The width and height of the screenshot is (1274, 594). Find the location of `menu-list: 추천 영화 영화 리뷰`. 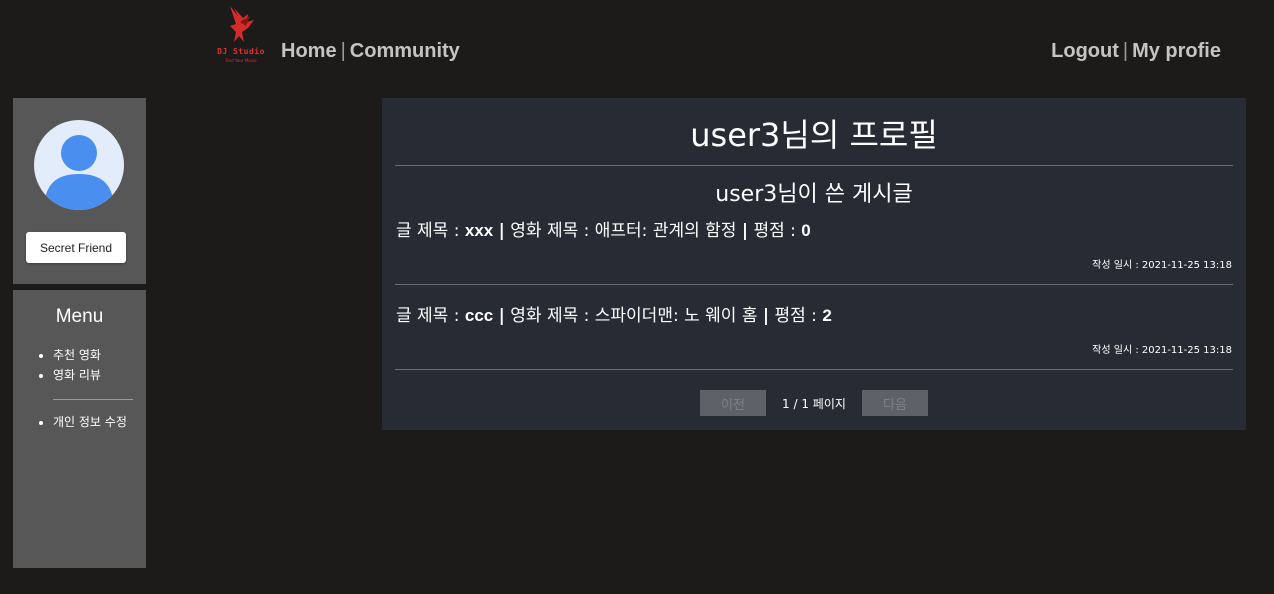

menu-list: 추천 영화 영화 리뷰 is located at coordinates (93, 365).